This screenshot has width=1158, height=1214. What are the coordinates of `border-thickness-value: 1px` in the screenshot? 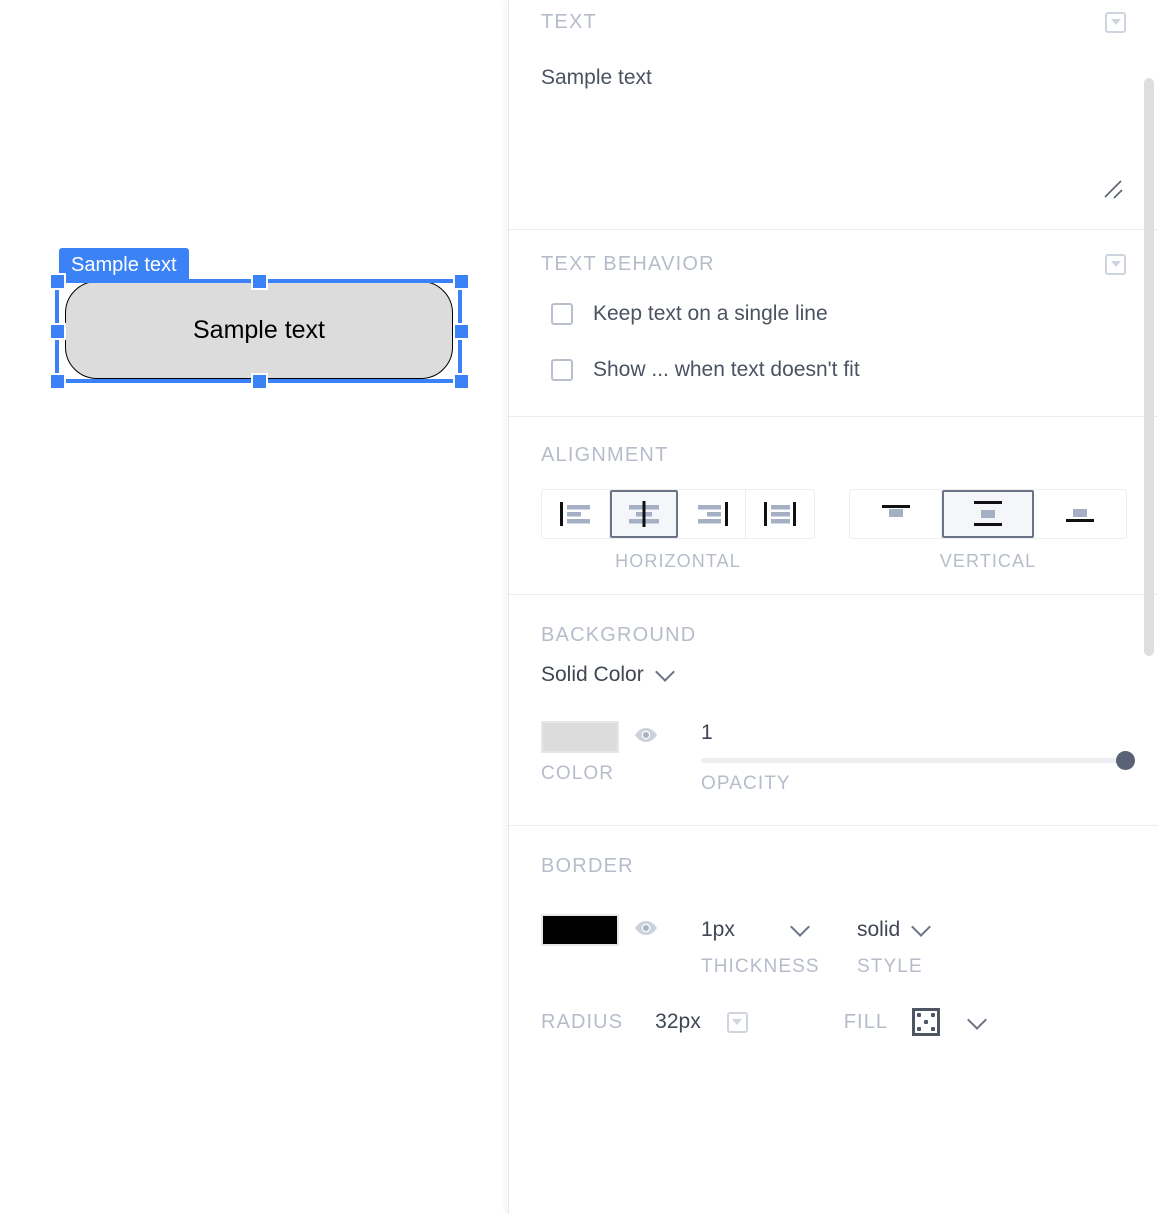 It's located at (718, 929).